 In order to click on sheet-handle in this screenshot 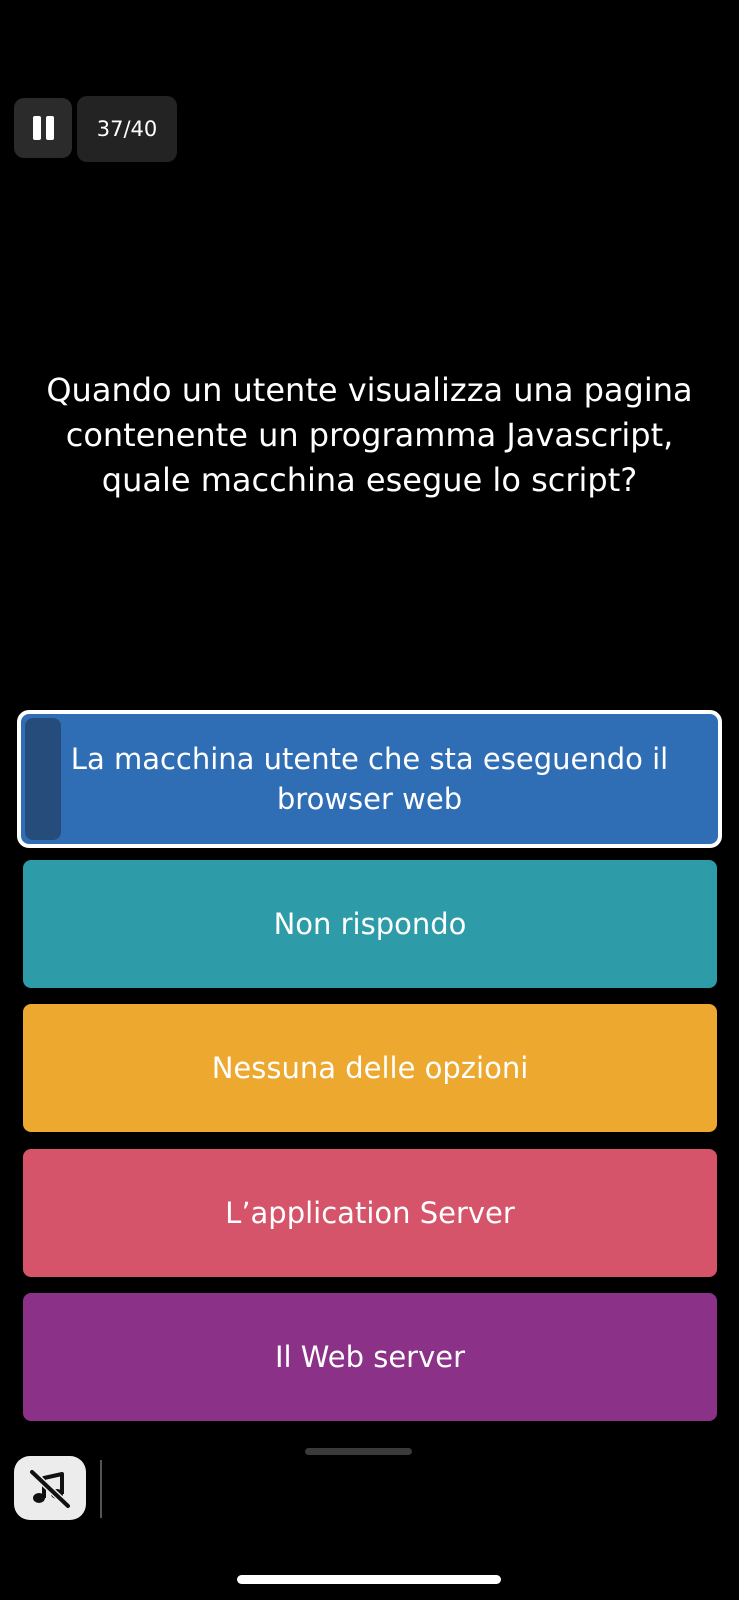, I will do `click(358, 1451)`.